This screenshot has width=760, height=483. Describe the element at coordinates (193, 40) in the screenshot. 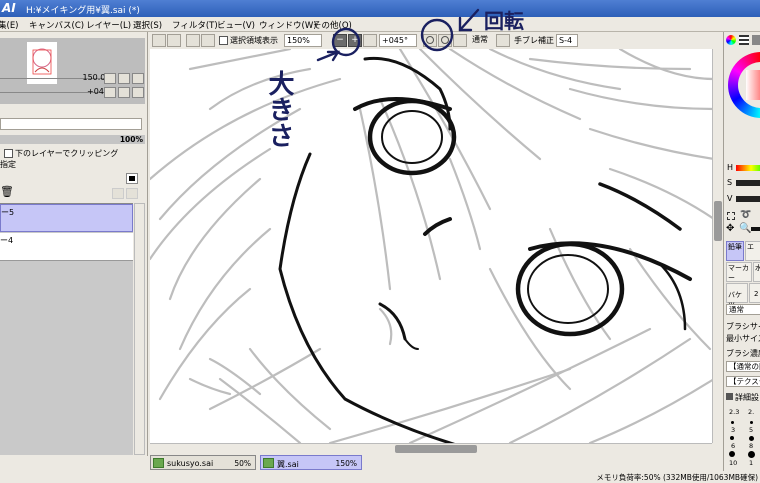

I see `deselect-button` at that location.